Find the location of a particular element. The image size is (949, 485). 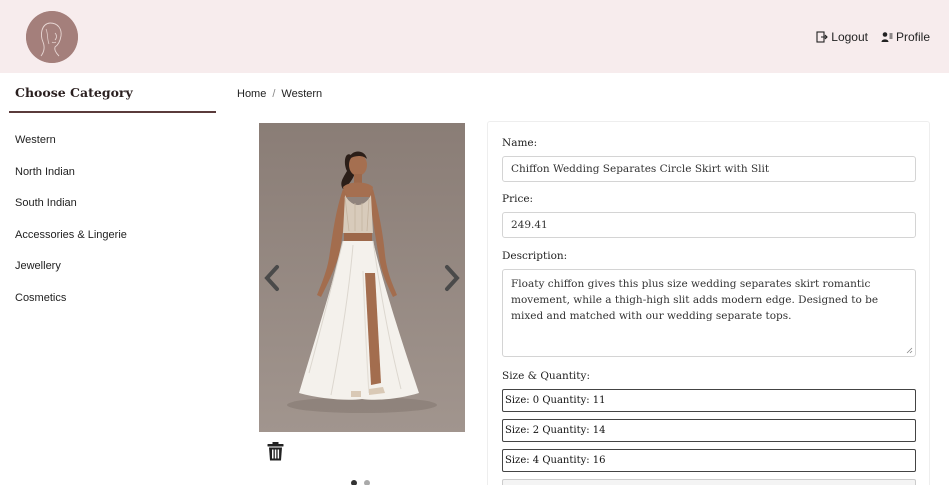

size-quantity-row-partial is located at coordinates (709, 482).